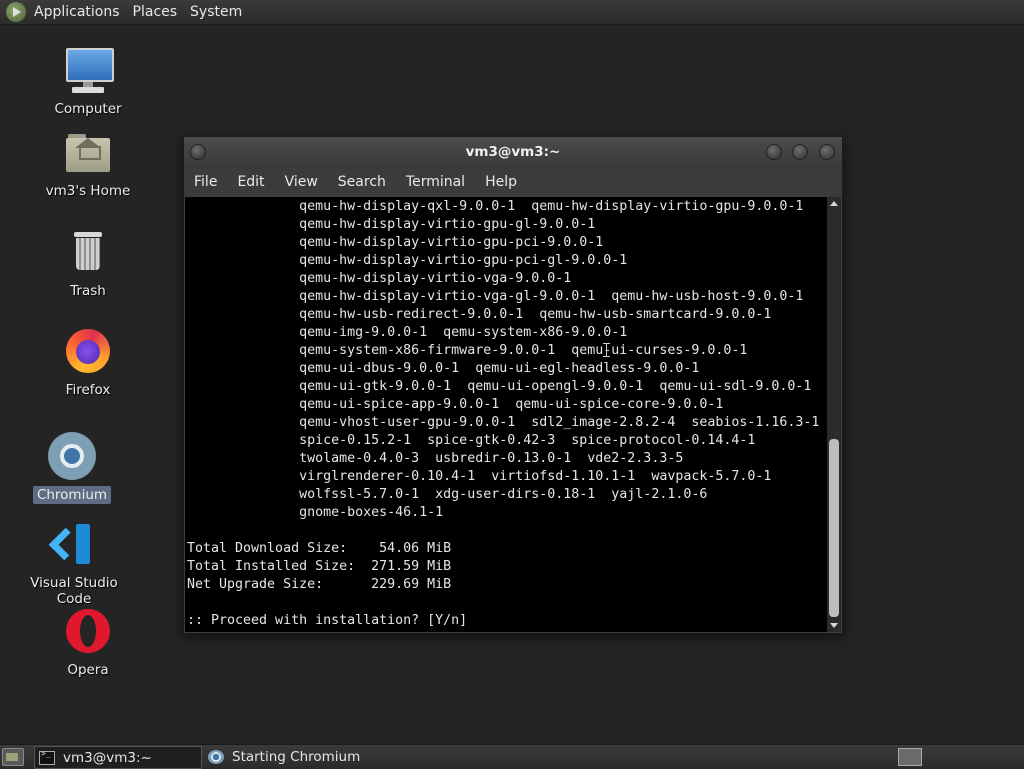 Image resolution: width=1024 pixels, height=769 pixels. What do you see at coordinates (834, 414) in the screenshot?
I see `terminal-scrollbar` at bounding box center [834, 414].